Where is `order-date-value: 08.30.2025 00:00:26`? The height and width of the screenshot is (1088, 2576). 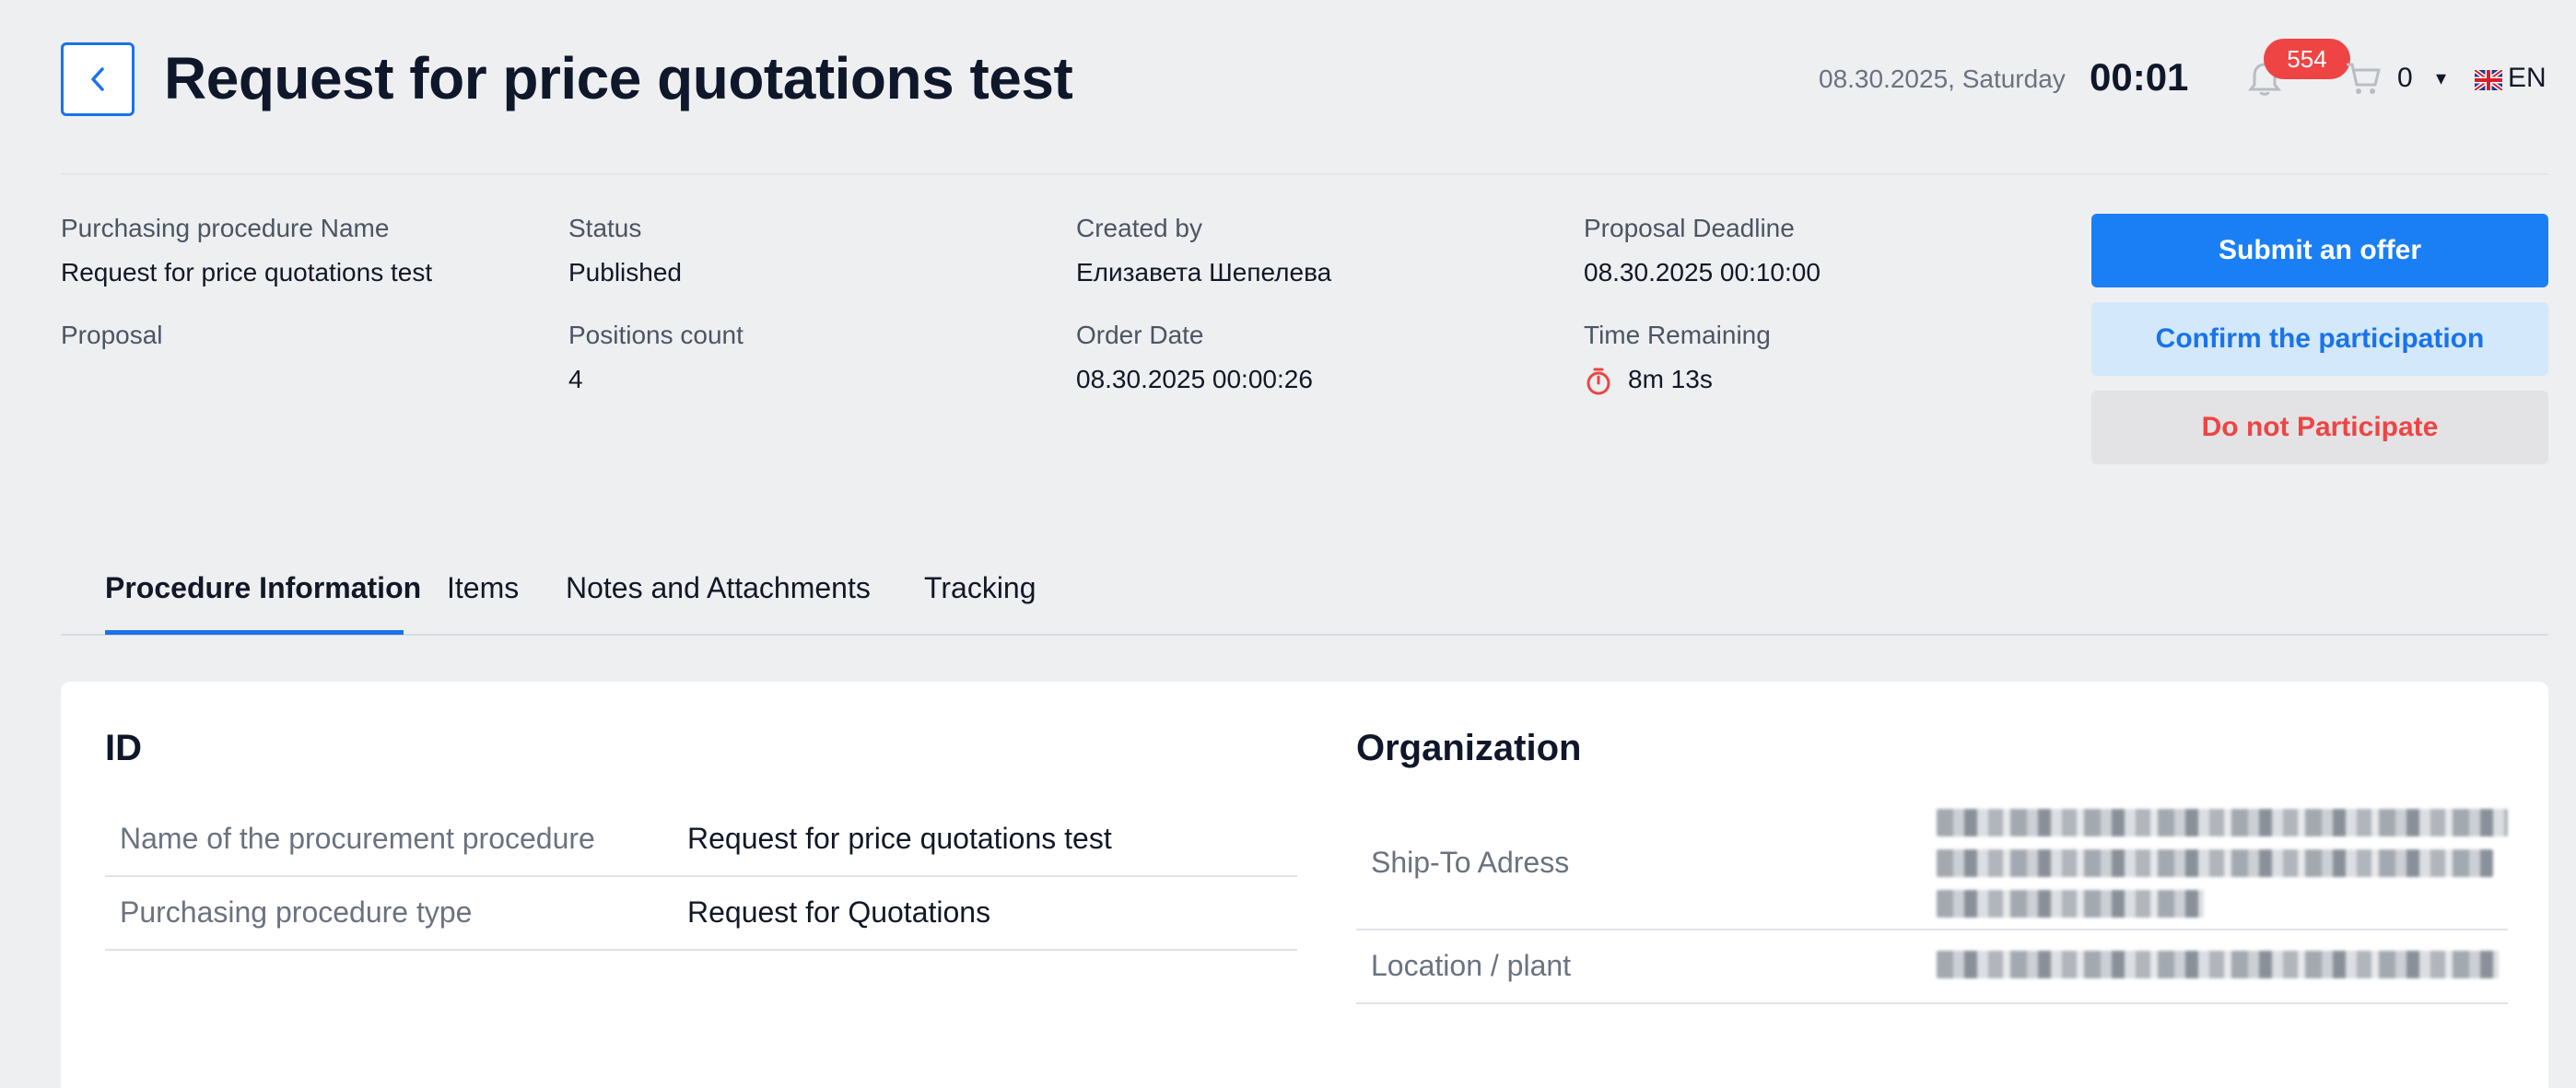 order-date-value: 08.30.2025 00:00:26 is located at coordinates (1194, 379).